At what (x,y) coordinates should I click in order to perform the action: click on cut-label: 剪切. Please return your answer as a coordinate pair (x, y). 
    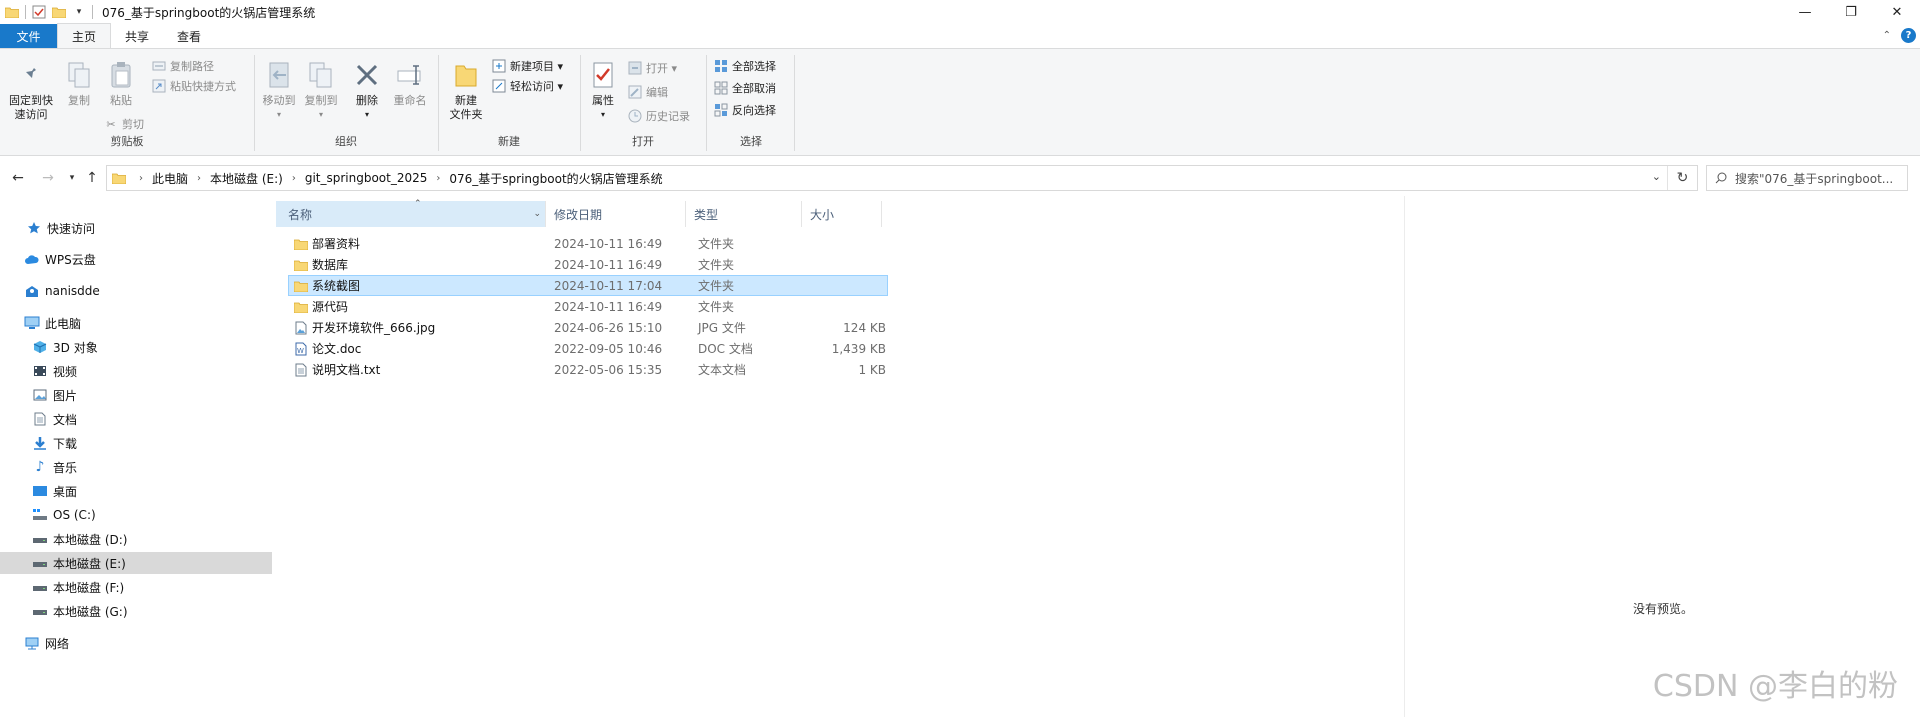
    Looking at the image, I should click on (133, 124).